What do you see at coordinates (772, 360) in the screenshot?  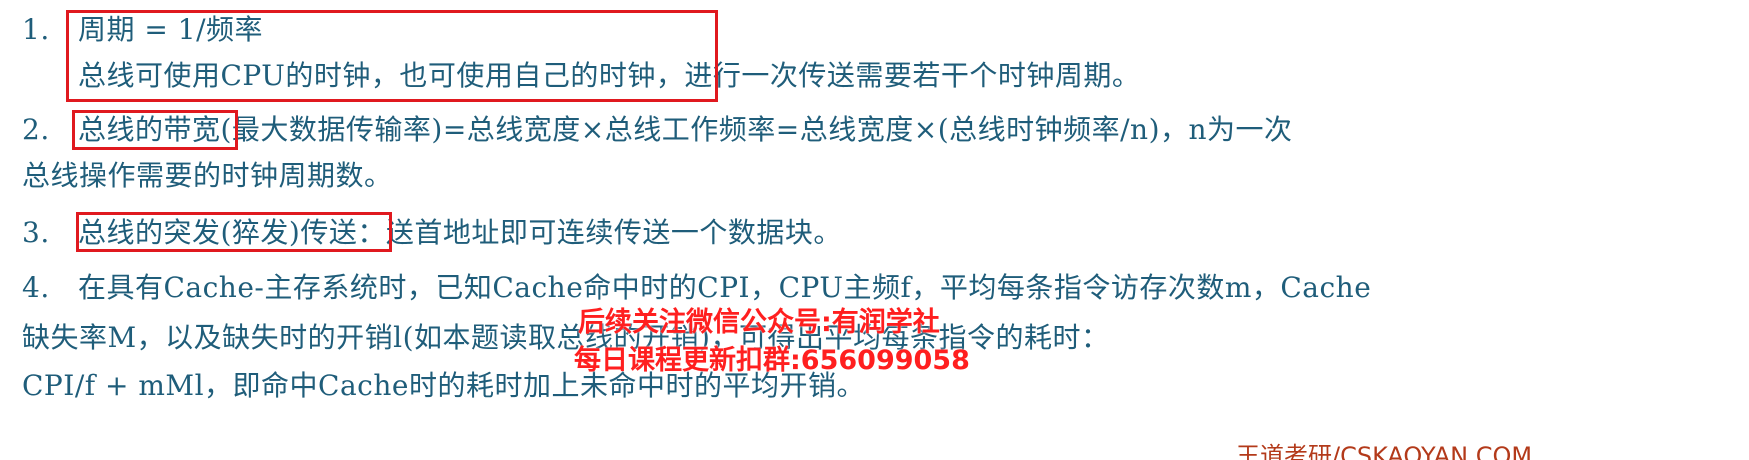 I see `watermark-line-2: 每日课程更新扣群:656099058` at bounding box center [772, 360].